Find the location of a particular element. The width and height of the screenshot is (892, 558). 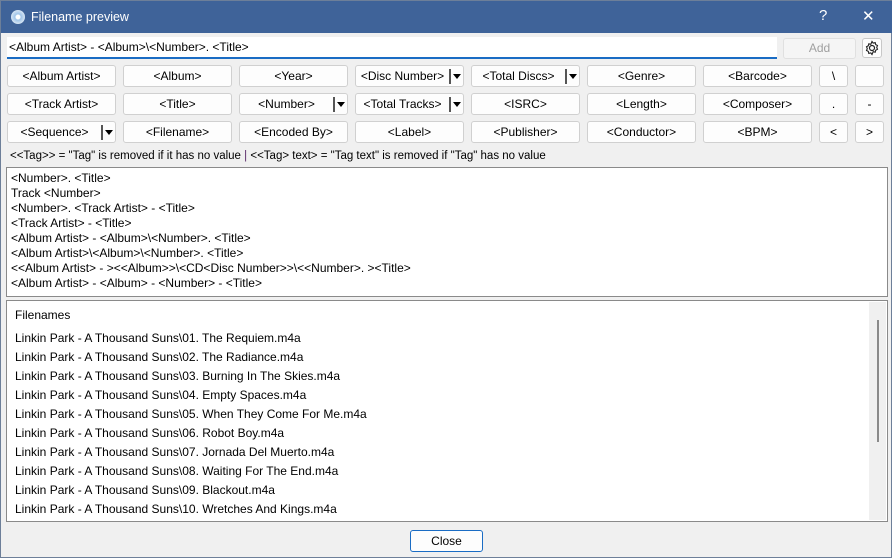

template-item: <Number>. <Title> is located at coordinates (447, 178).